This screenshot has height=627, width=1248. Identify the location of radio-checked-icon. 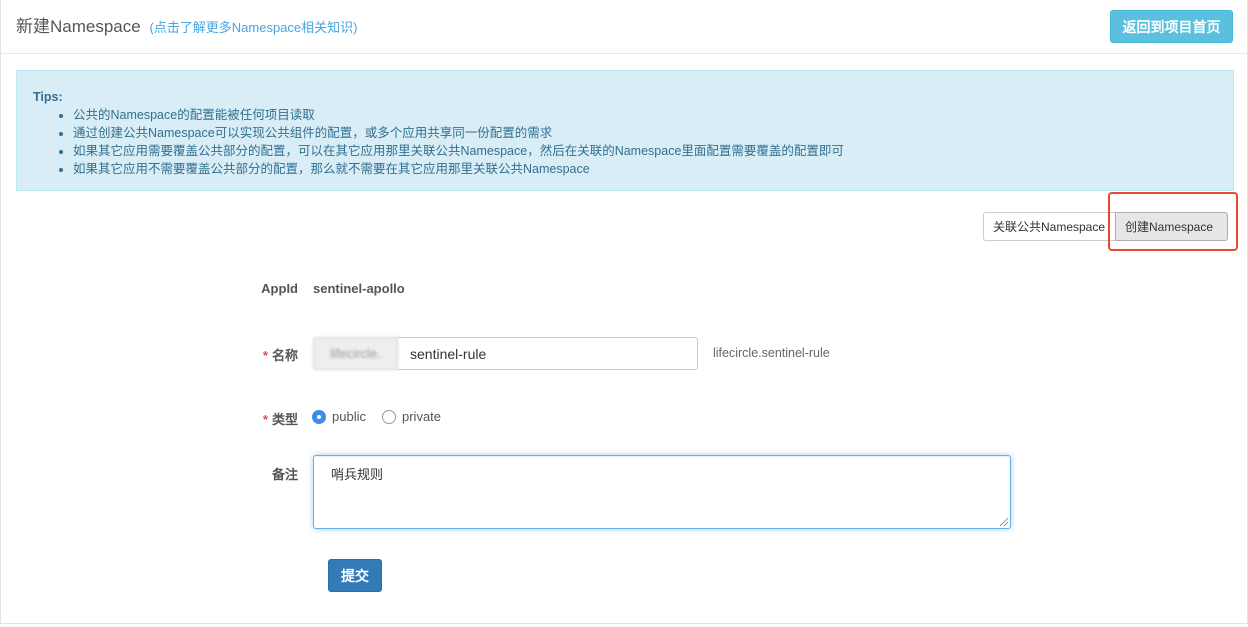
(319, 416).